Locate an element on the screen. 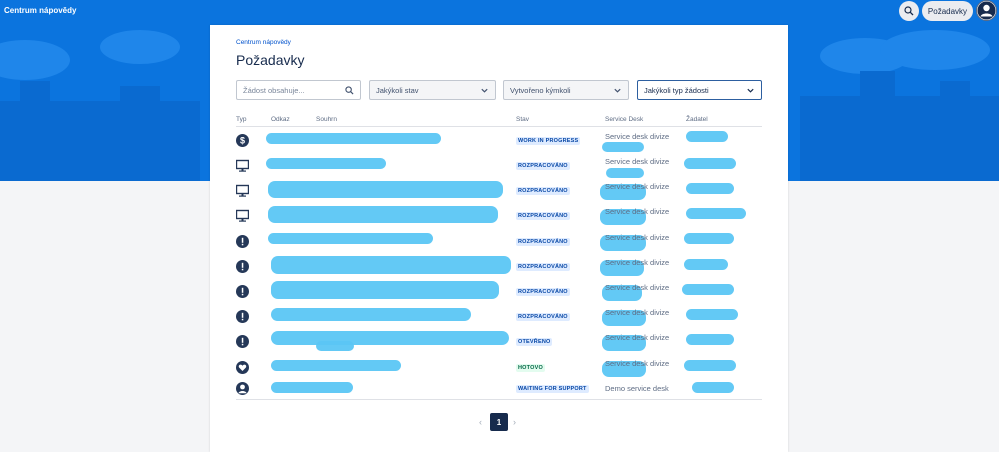 The width and height of the screenshot is (999, 452). person-icon is located at coordinates (242, 388).